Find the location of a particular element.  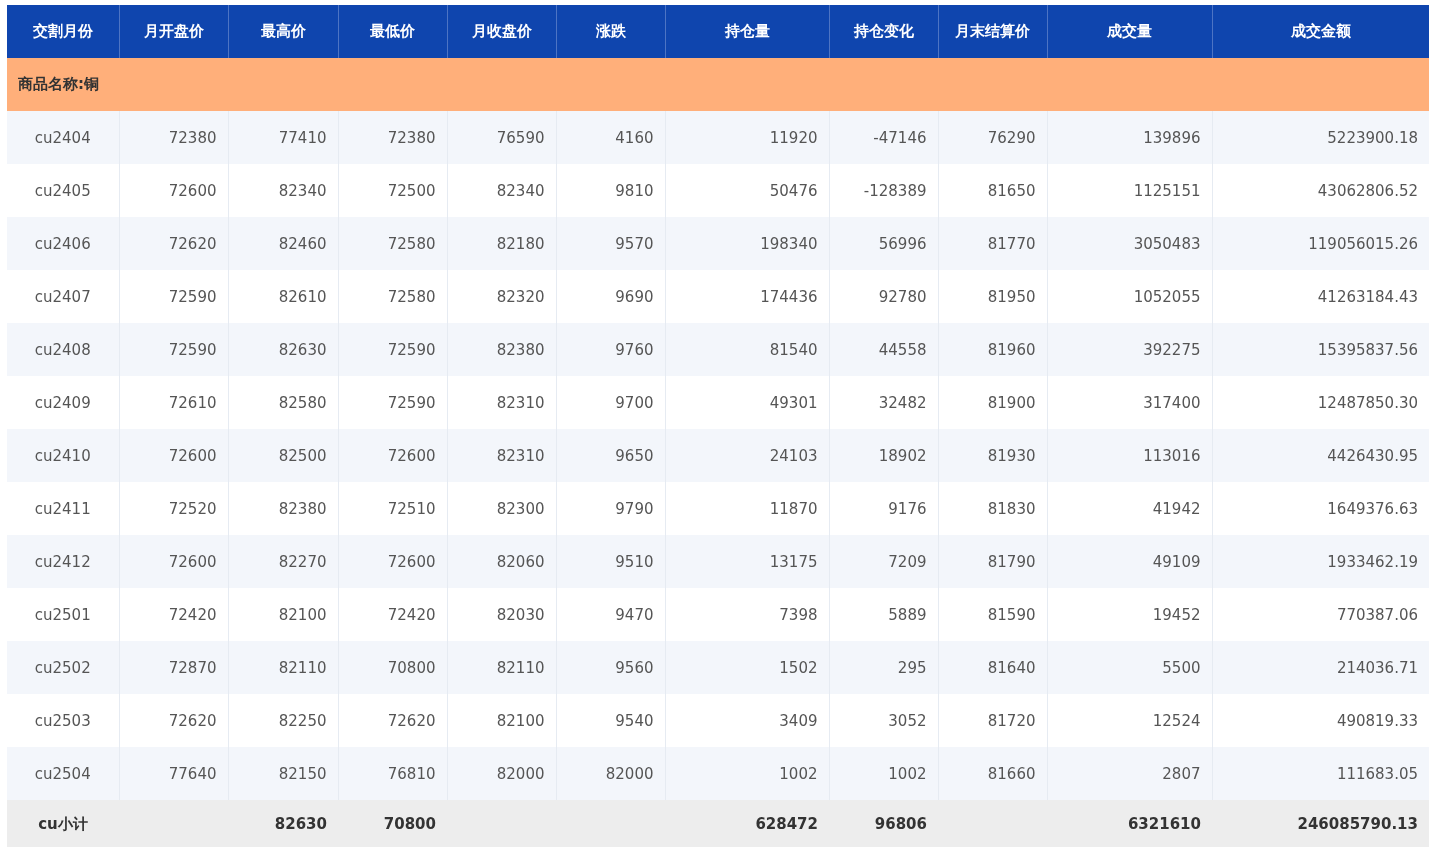

column-header: 最高价 is located at coordinates (283, 31).